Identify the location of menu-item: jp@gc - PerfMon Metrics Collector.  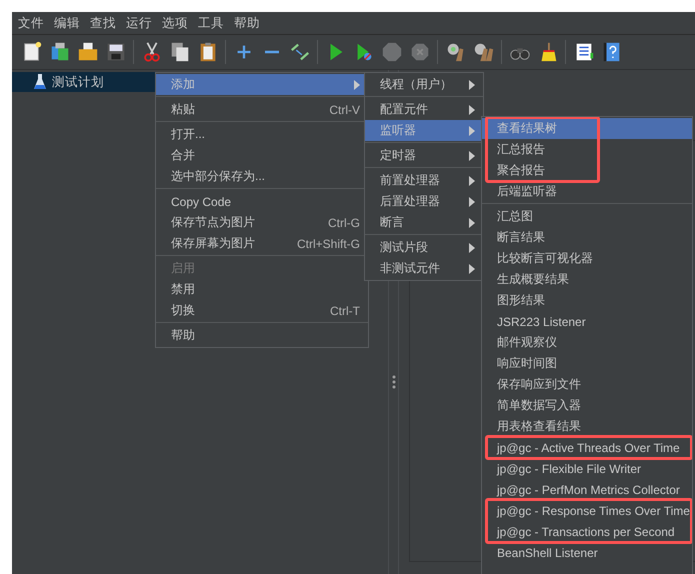
(587, 489).